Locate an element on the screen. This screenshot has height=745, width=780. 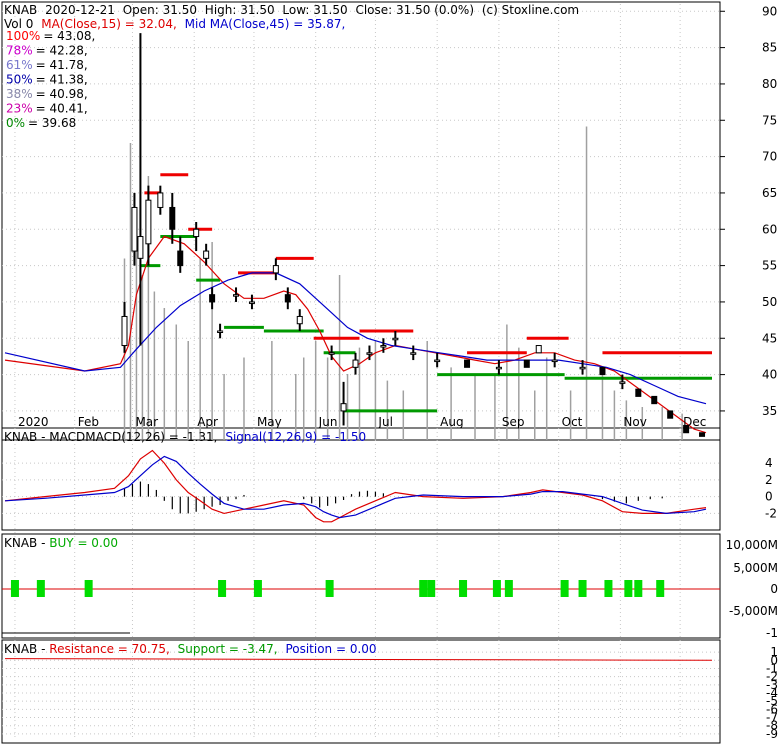
fib-value: = 40.98, is located at coordinates (62, 94).